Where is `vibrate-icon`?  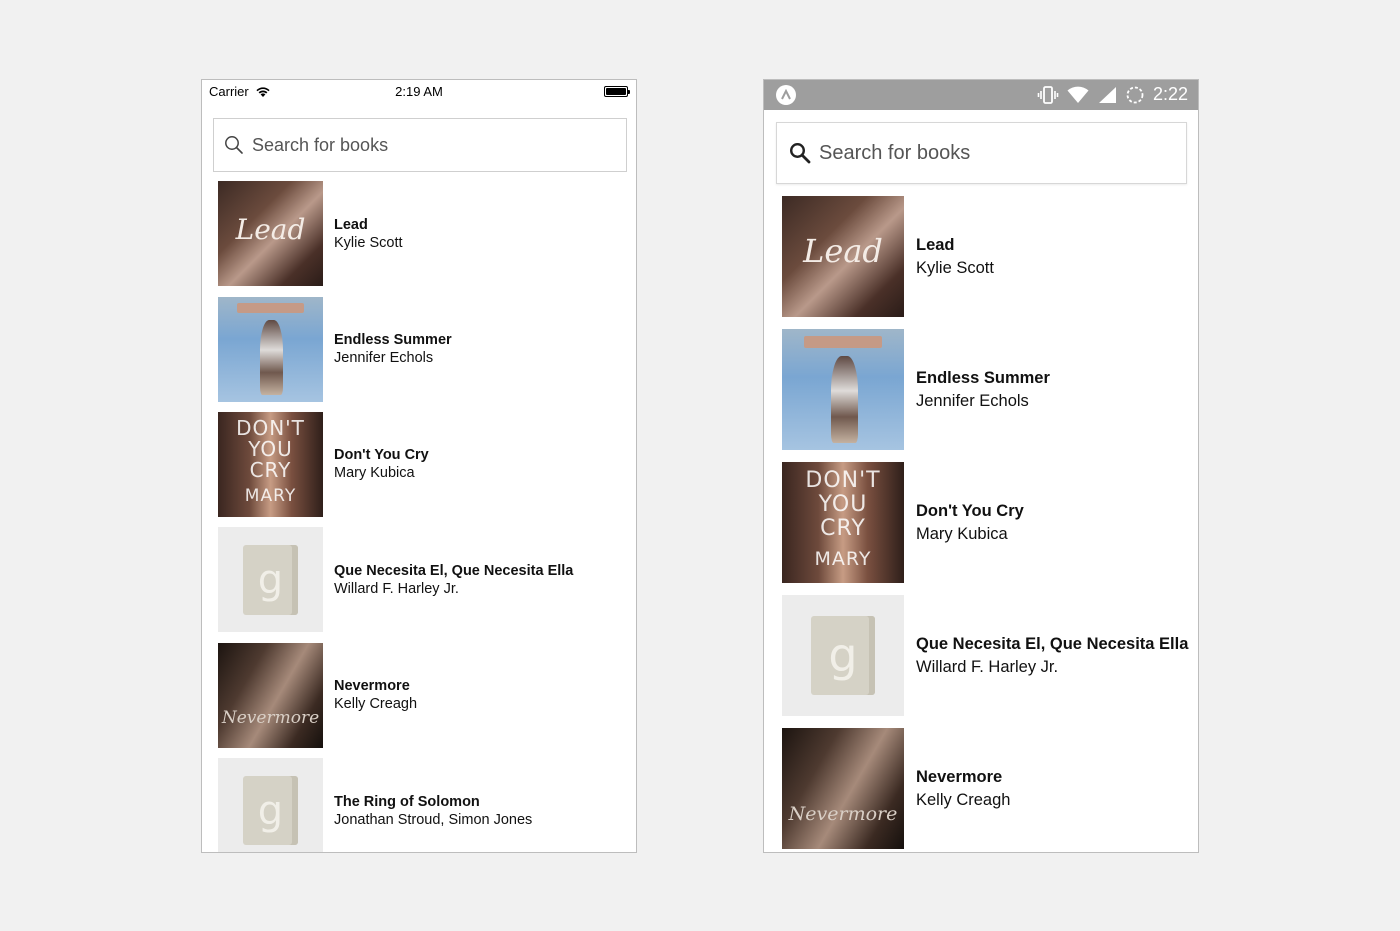 vibrate-icon is located at coordinates (1048, 94).